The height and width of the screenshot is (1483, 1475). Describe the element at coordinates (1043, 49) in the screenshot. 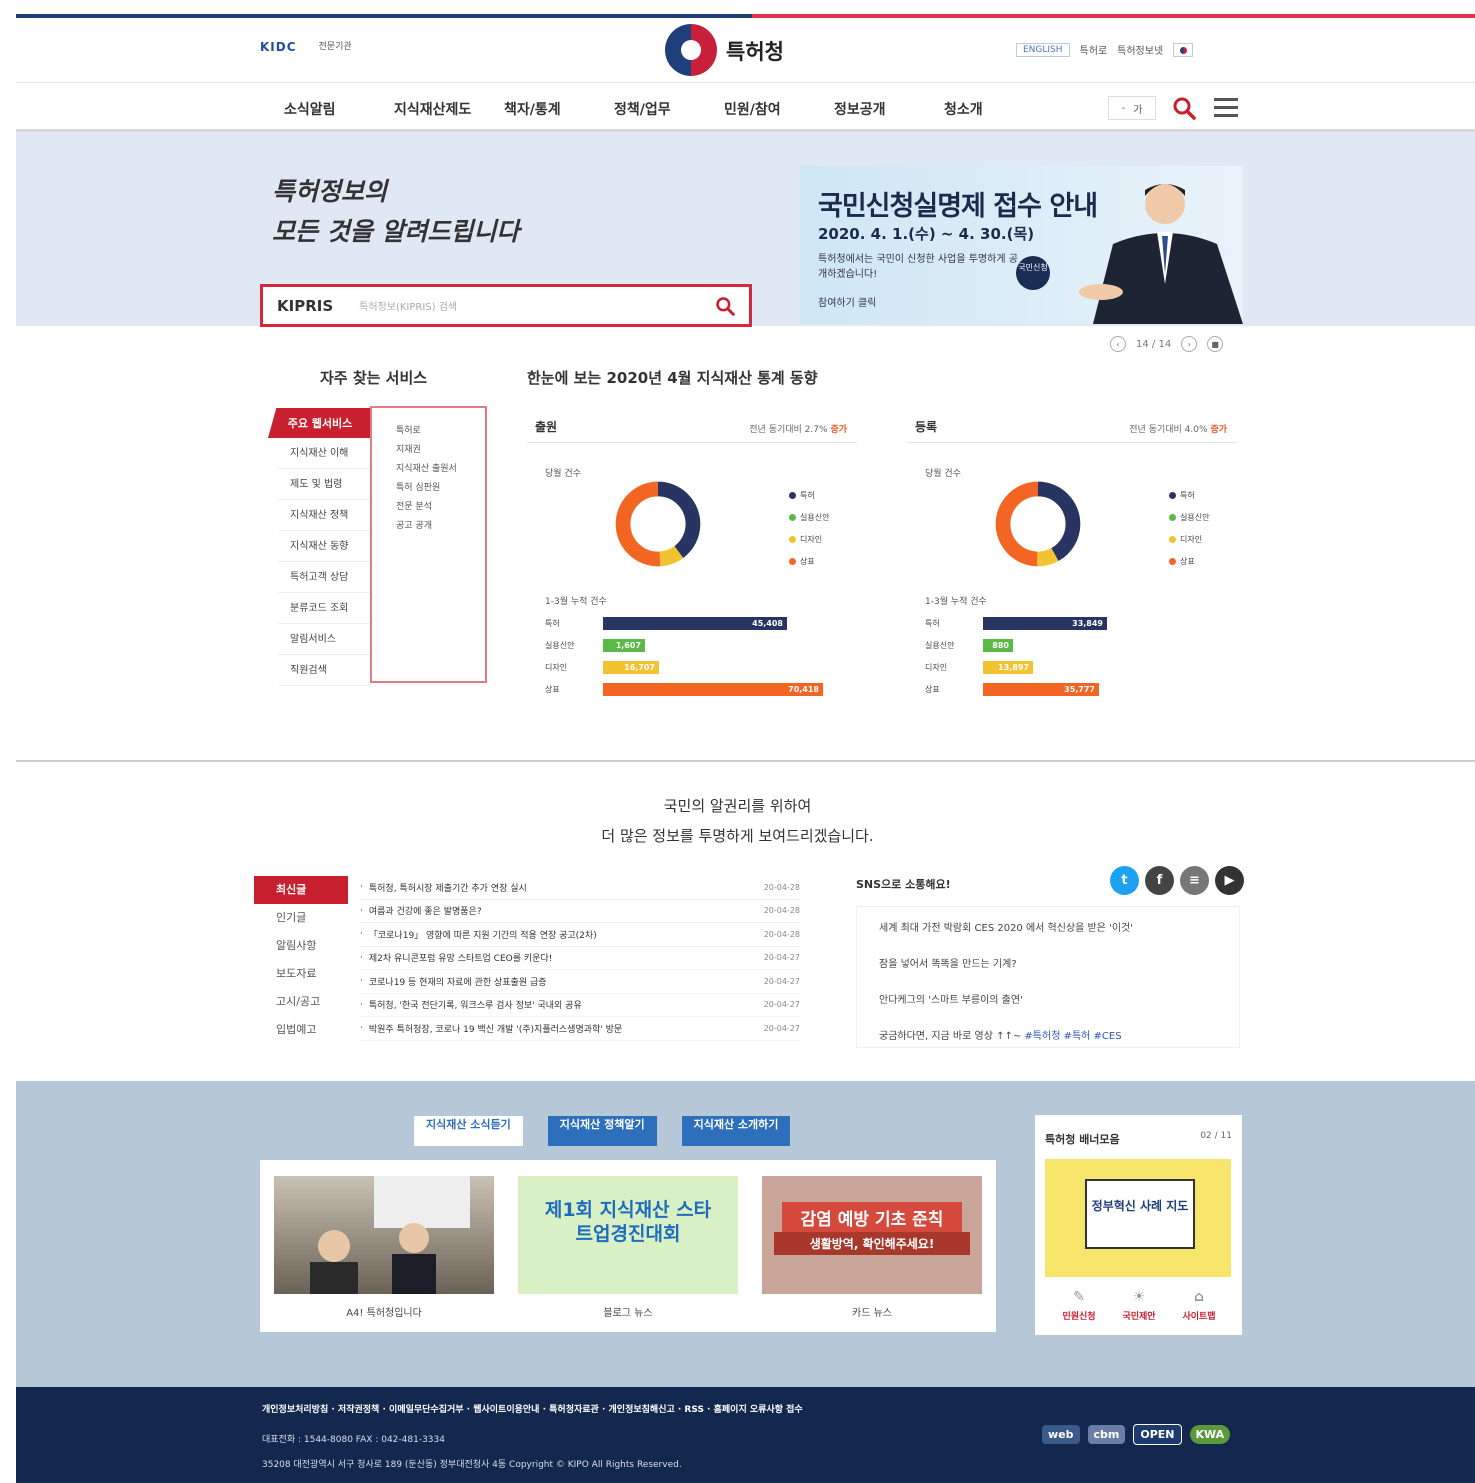

I see `english-link: ENGLISH` at that location.